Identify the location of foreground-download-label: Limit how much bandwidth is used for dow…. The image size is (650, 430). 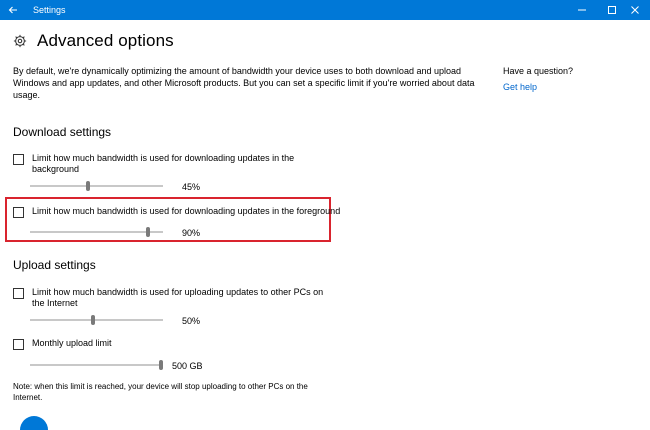
(186, 211).